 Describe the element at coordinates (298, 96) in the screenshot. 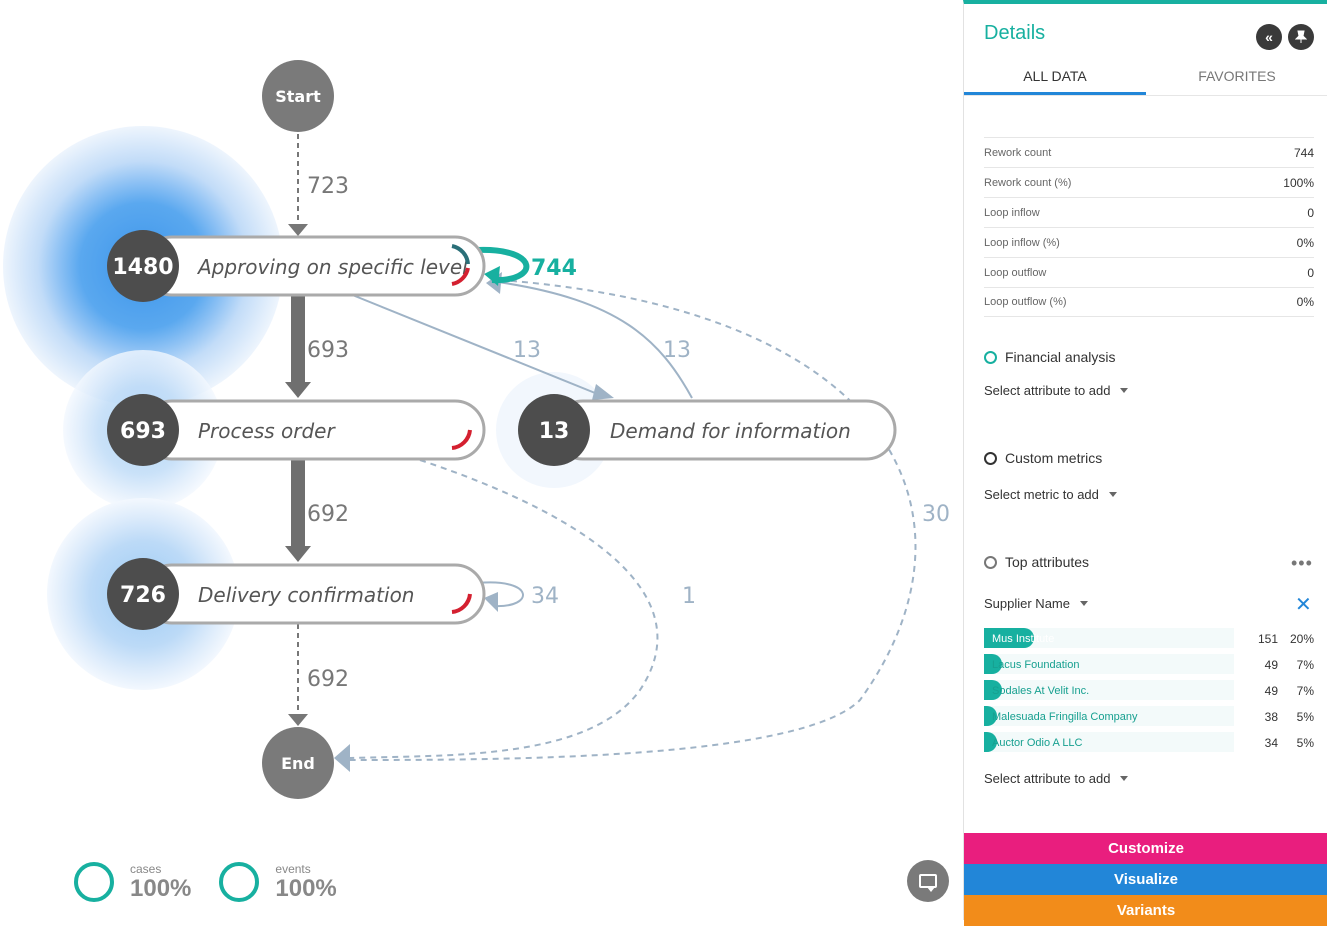

I see `start-node: Start` at that location.